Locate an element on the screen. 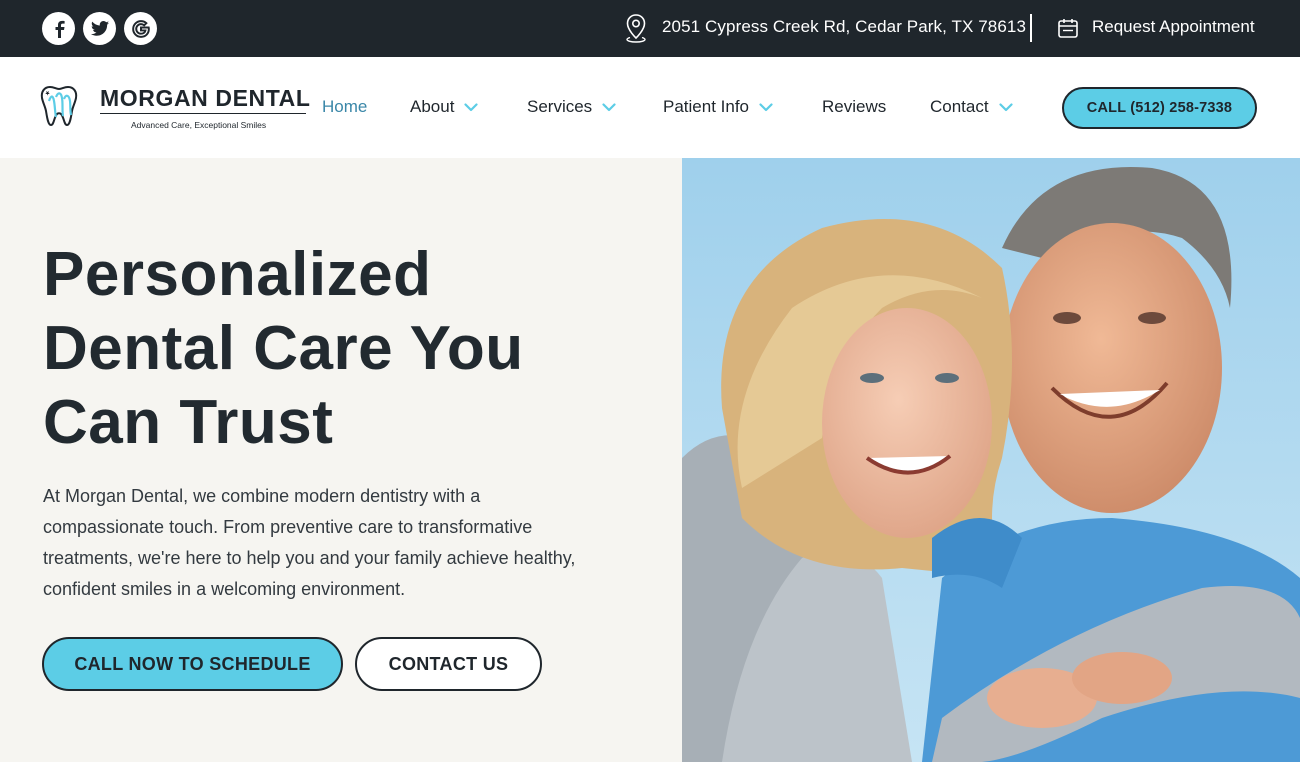 Image resolution: width=1300 pixels, height=762 pixels. nav-item-home: Home is located at coordinates (344, 107).